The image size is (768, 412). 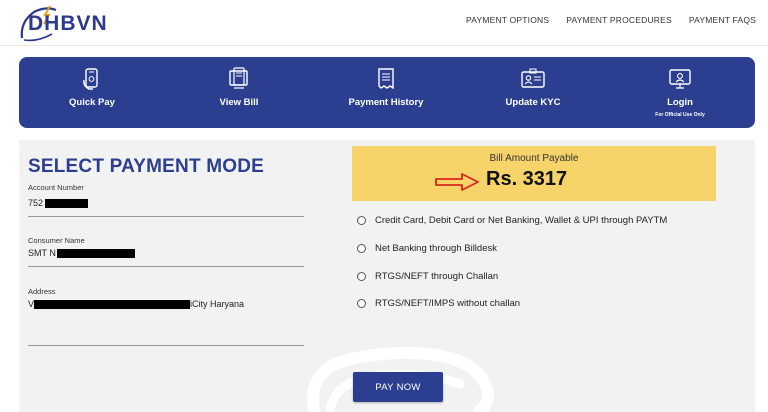 What do you see at coordinates (448, 303) in the screenshot?
I see `option-without-challan-label: RTGS/NEFT/IMPS without challan` at bounding box center [448, 303].